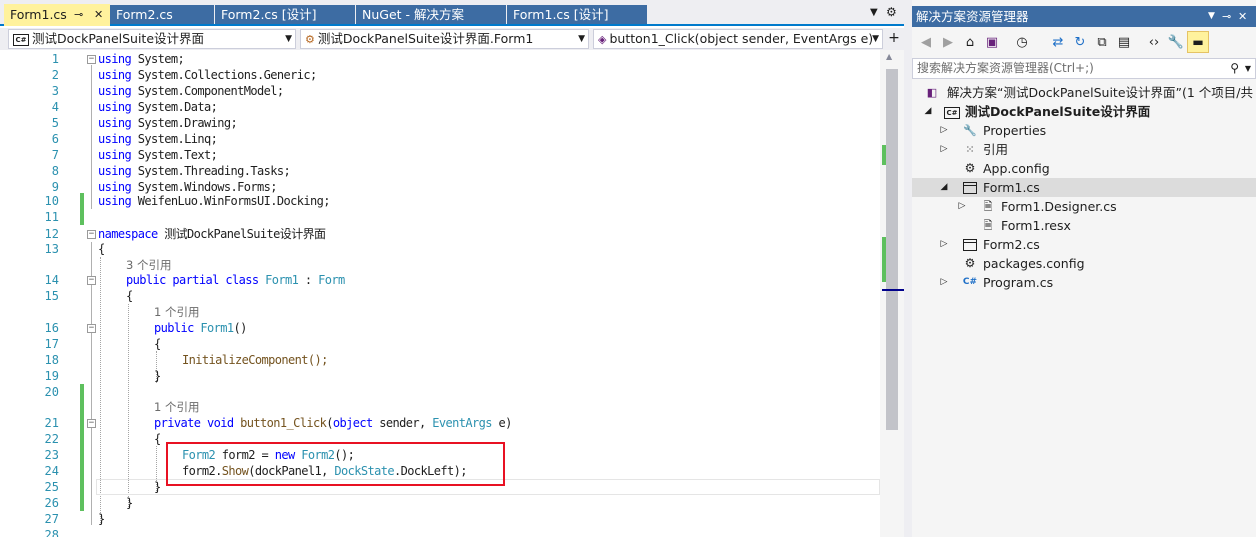  I want to click on code-line: 8 using System.Threading.Tasks;, so click(171, 171).